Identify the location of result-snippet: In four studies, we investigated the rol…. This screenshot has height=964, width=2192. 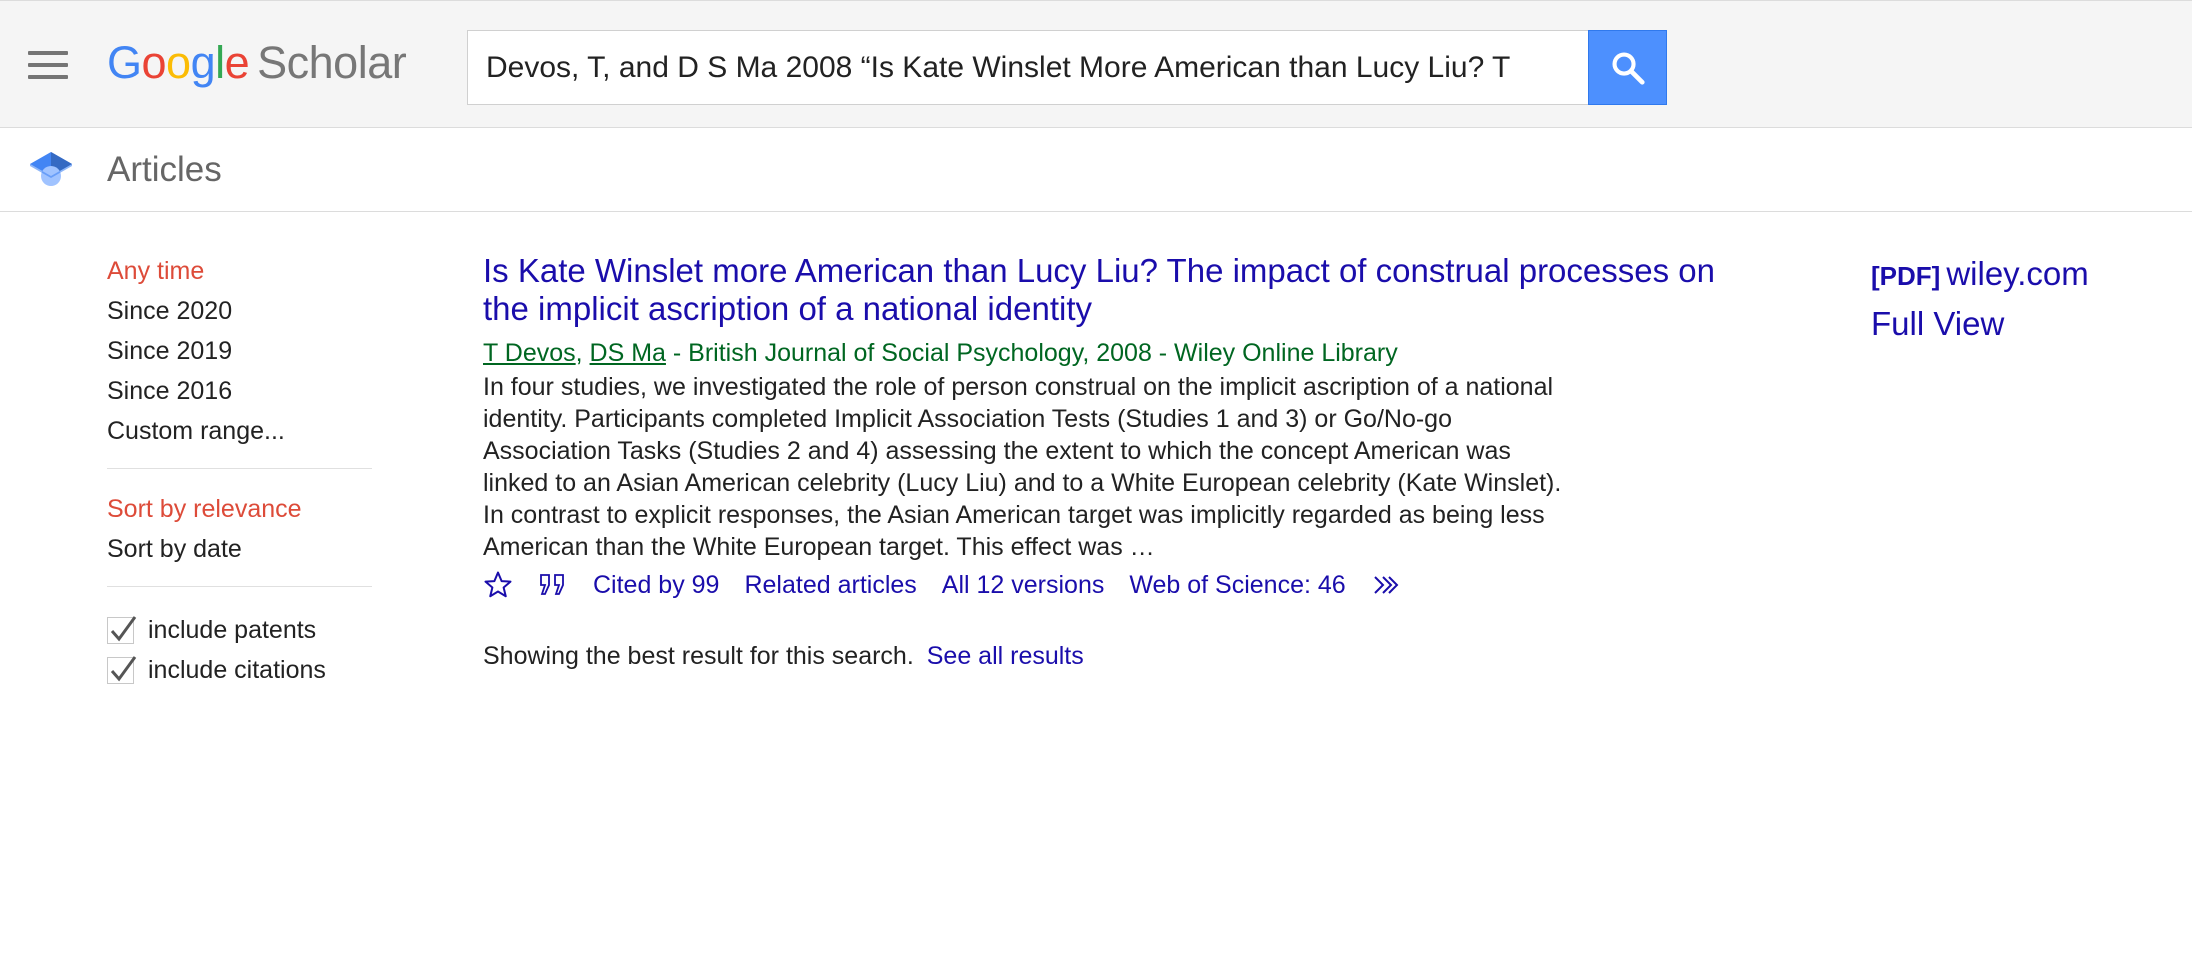
(1022, 467).